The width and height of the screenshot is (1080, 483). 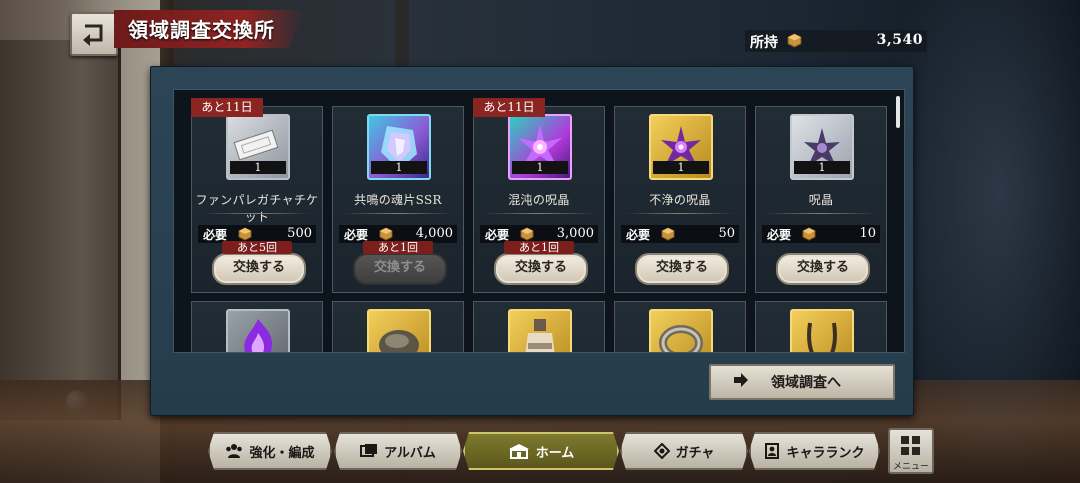 I want to click on nav-chara-rank: キャラランク, so click(x=814, y=451).